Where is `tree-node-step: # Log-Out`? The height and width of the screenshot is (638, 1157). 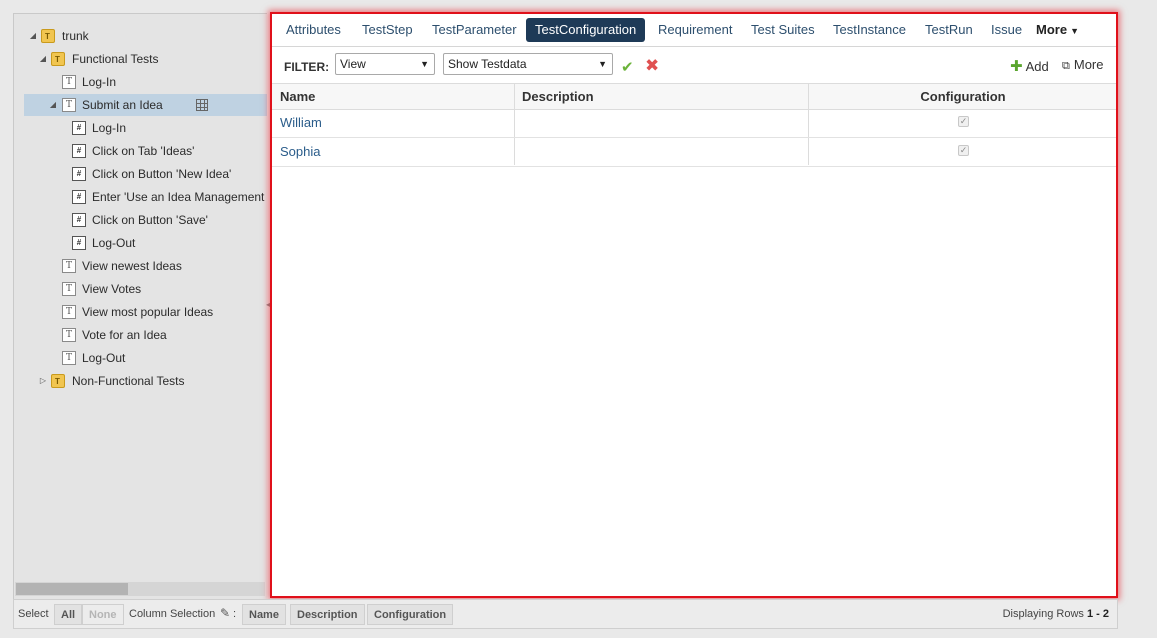
tree-node-step: # Log-Out is located at coordinates (140, 243).